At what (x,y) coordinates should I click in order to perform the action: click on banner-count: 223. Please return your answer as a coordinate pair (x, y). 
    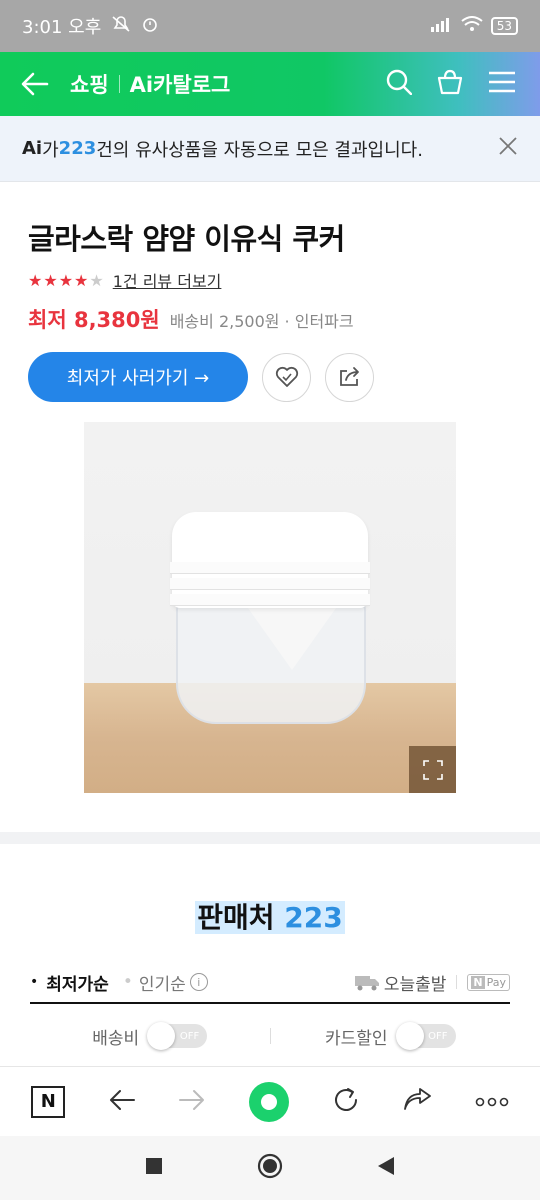
    Looking at the image, I should click on (77, 148).